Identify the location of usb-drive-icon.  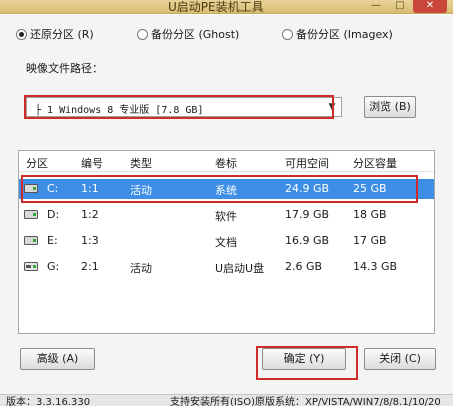
(31, 266).